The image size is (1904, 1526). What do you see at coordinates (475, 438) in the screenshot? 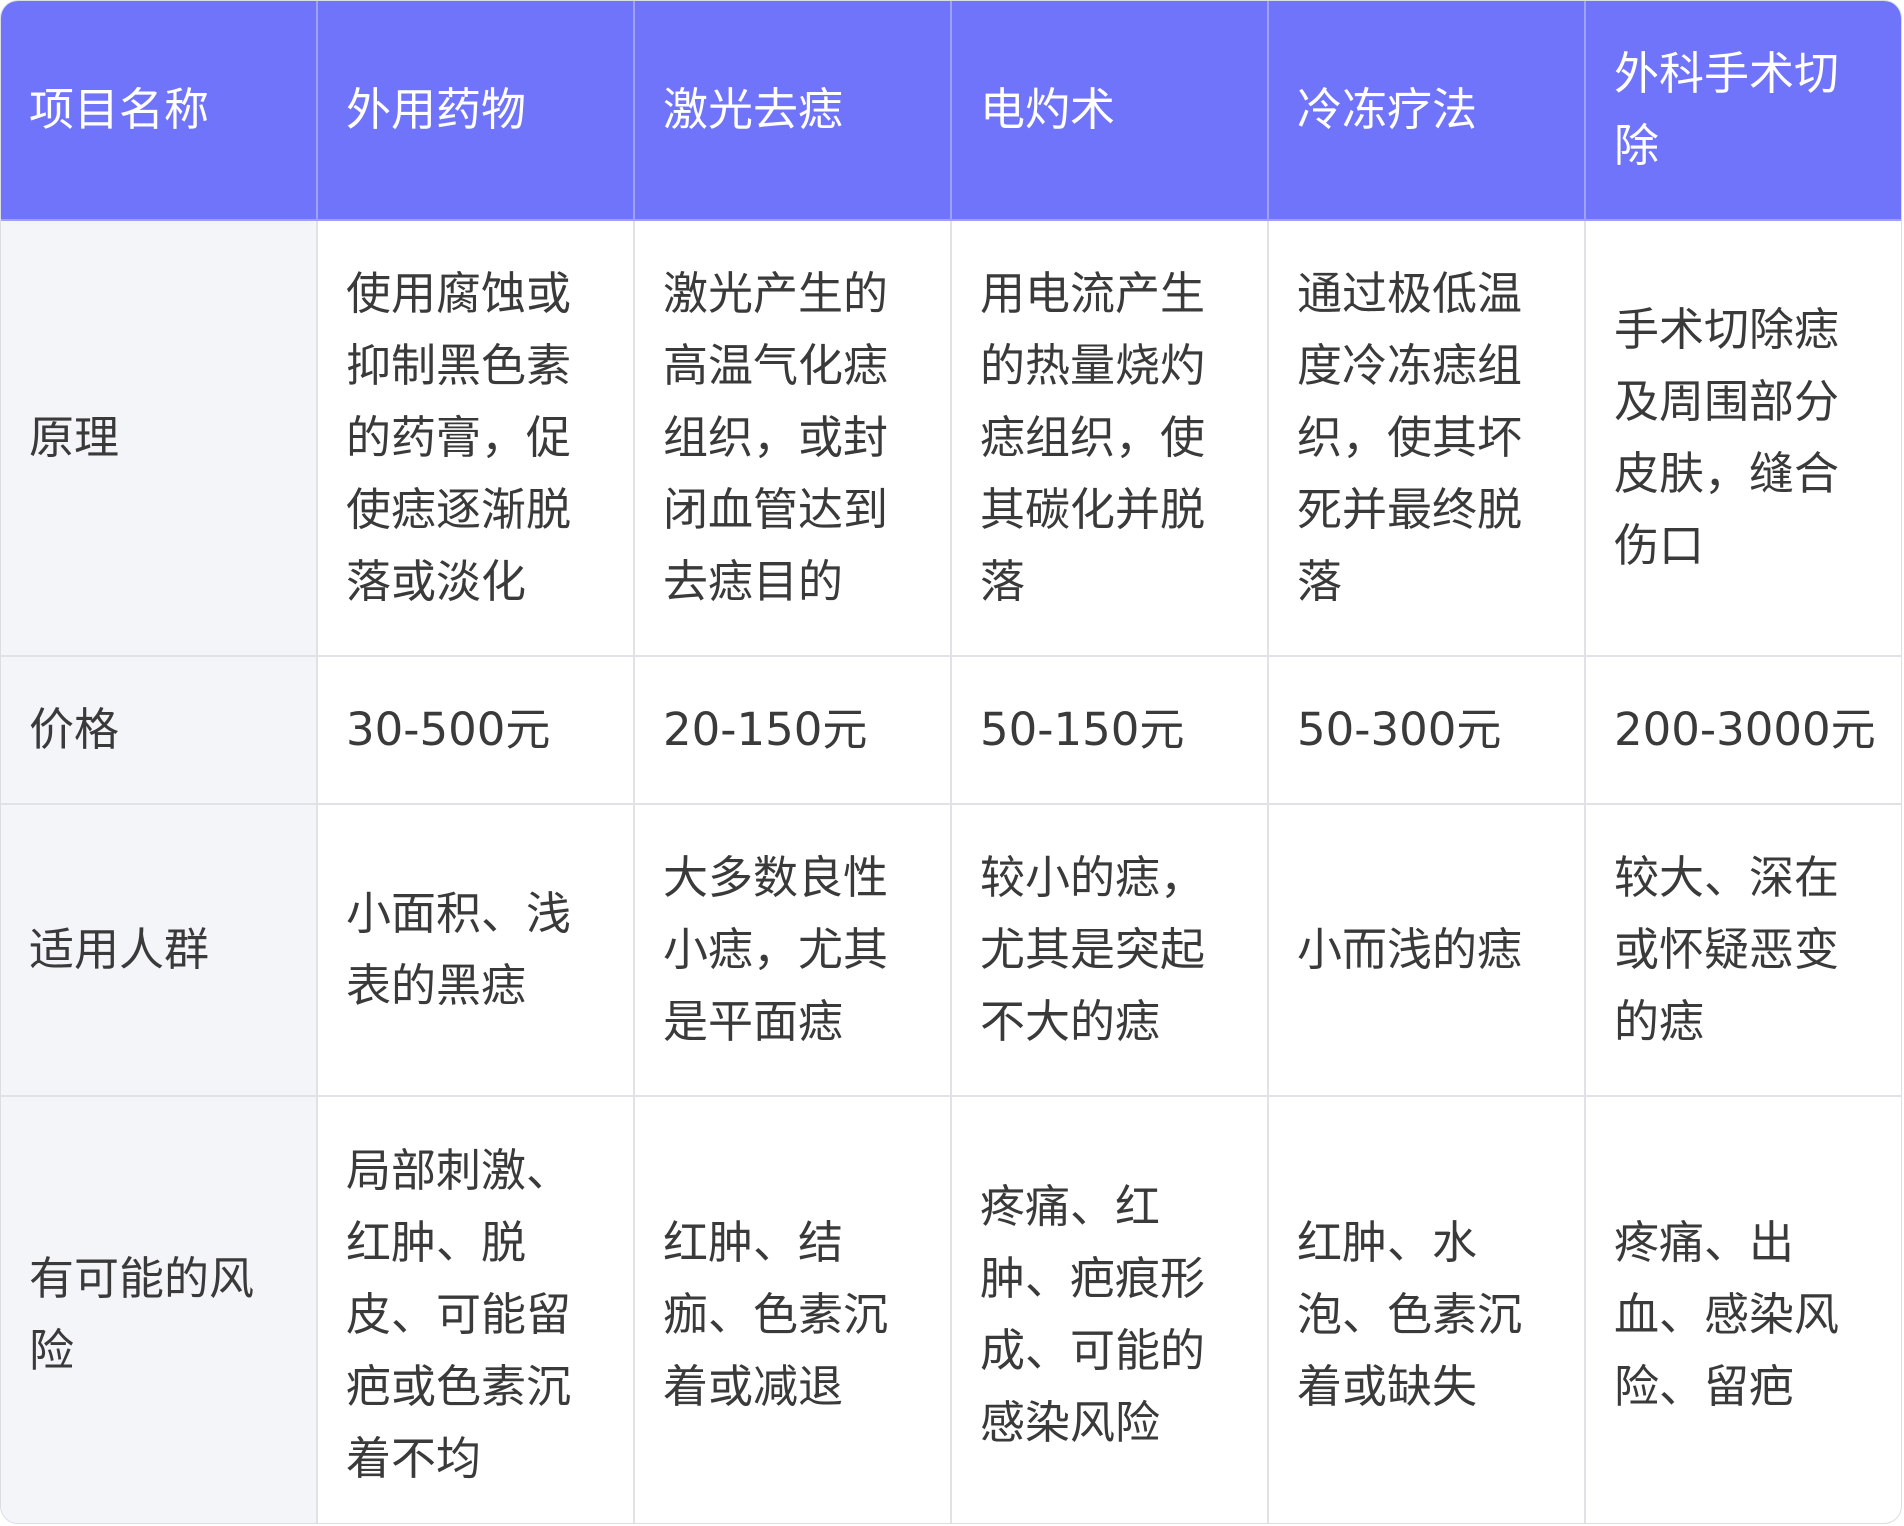
I see `table-cell: 使用腐蚀或抑制黑色素的药膏，促使痣逐渐脱落或淡化` at bounding box center [475, 438].